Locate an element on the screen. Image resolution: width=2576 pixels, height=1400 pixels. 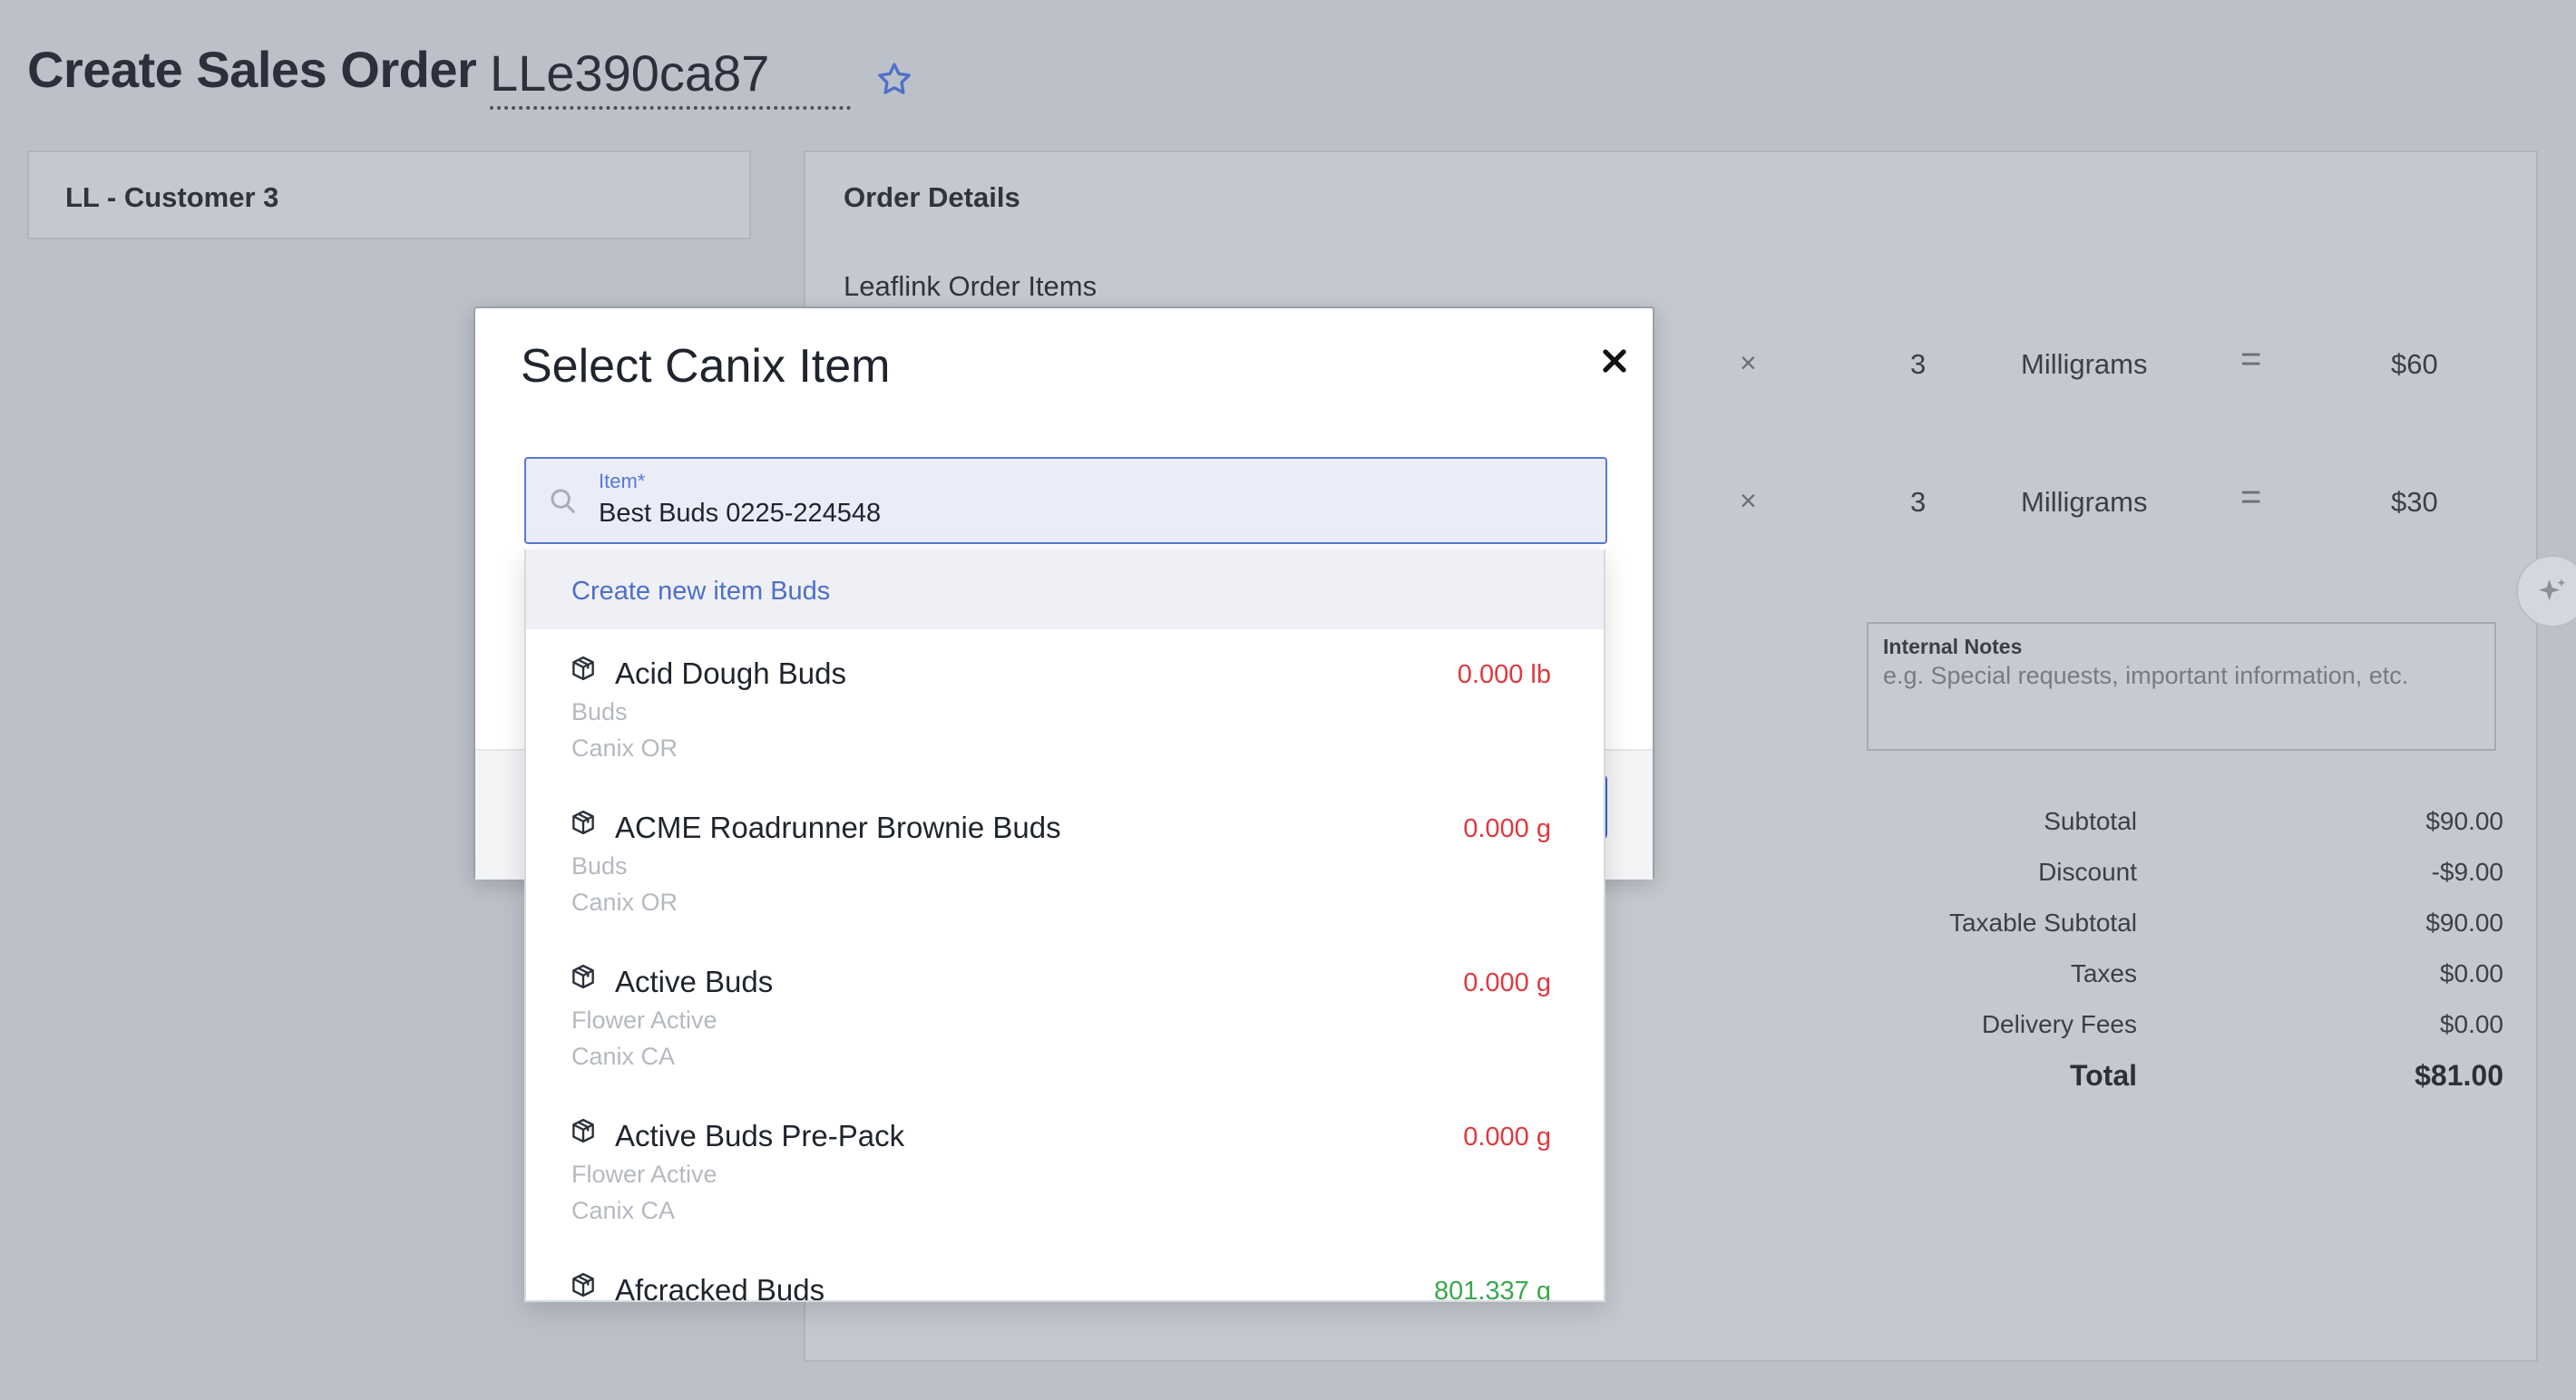
customer-card: LL - Customer 3 is located at coordinates (389, 195).